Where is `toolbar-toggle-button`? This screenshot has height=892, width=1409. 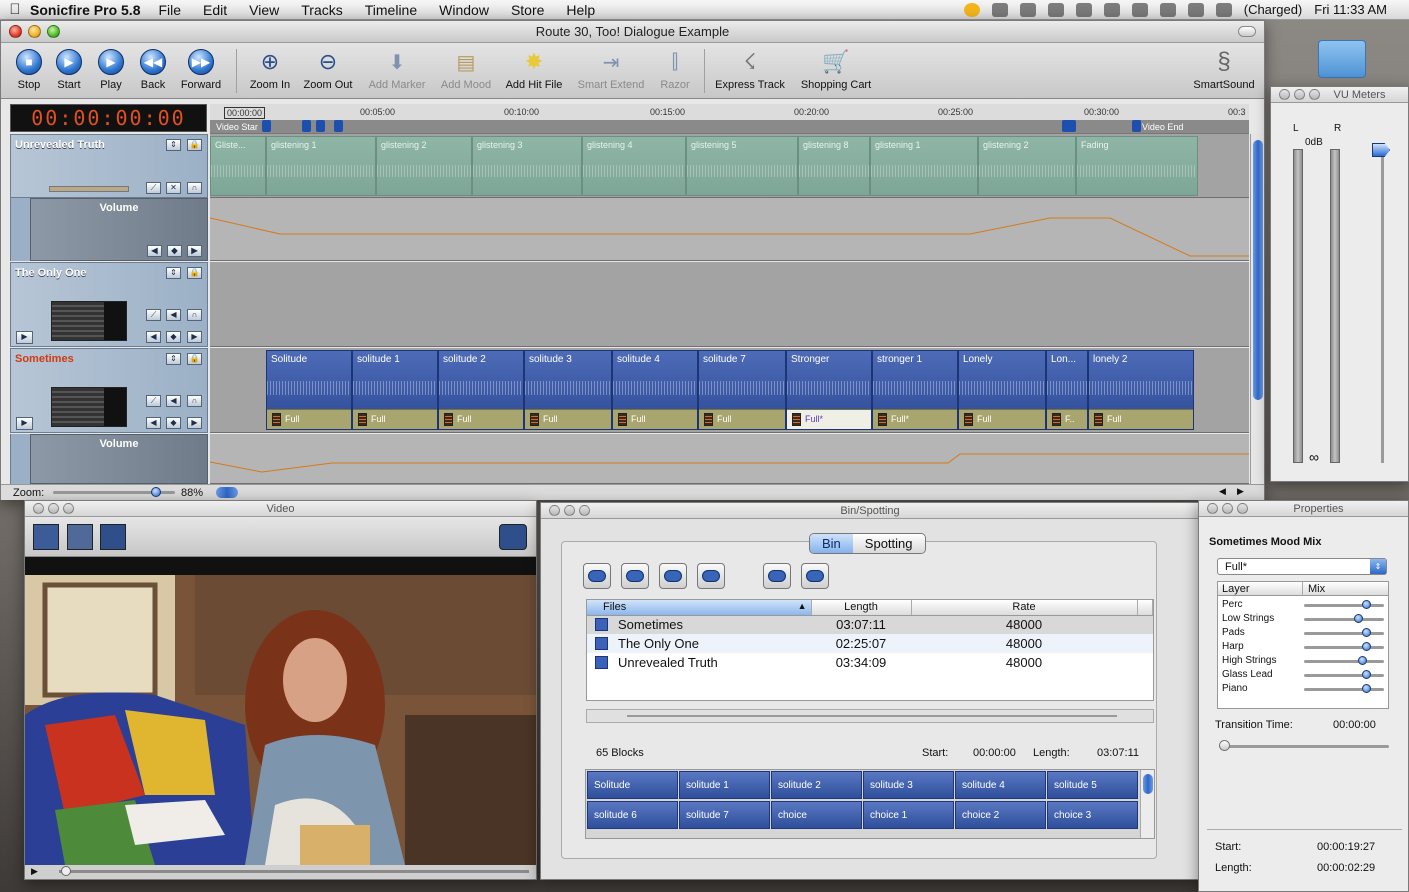 toolbar-toggle-button is located at coordinates (1247, 31).